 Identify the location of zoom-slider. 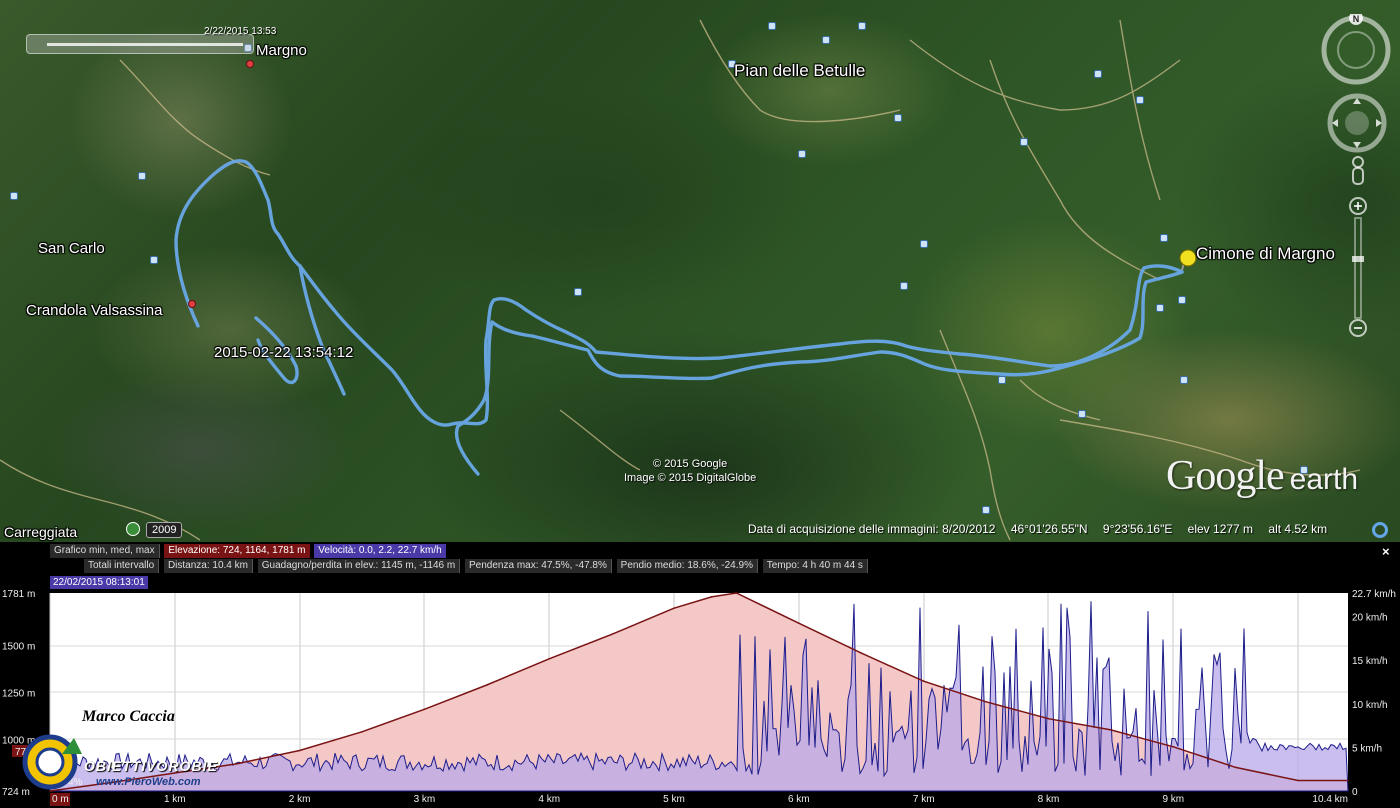
(1358, 267).